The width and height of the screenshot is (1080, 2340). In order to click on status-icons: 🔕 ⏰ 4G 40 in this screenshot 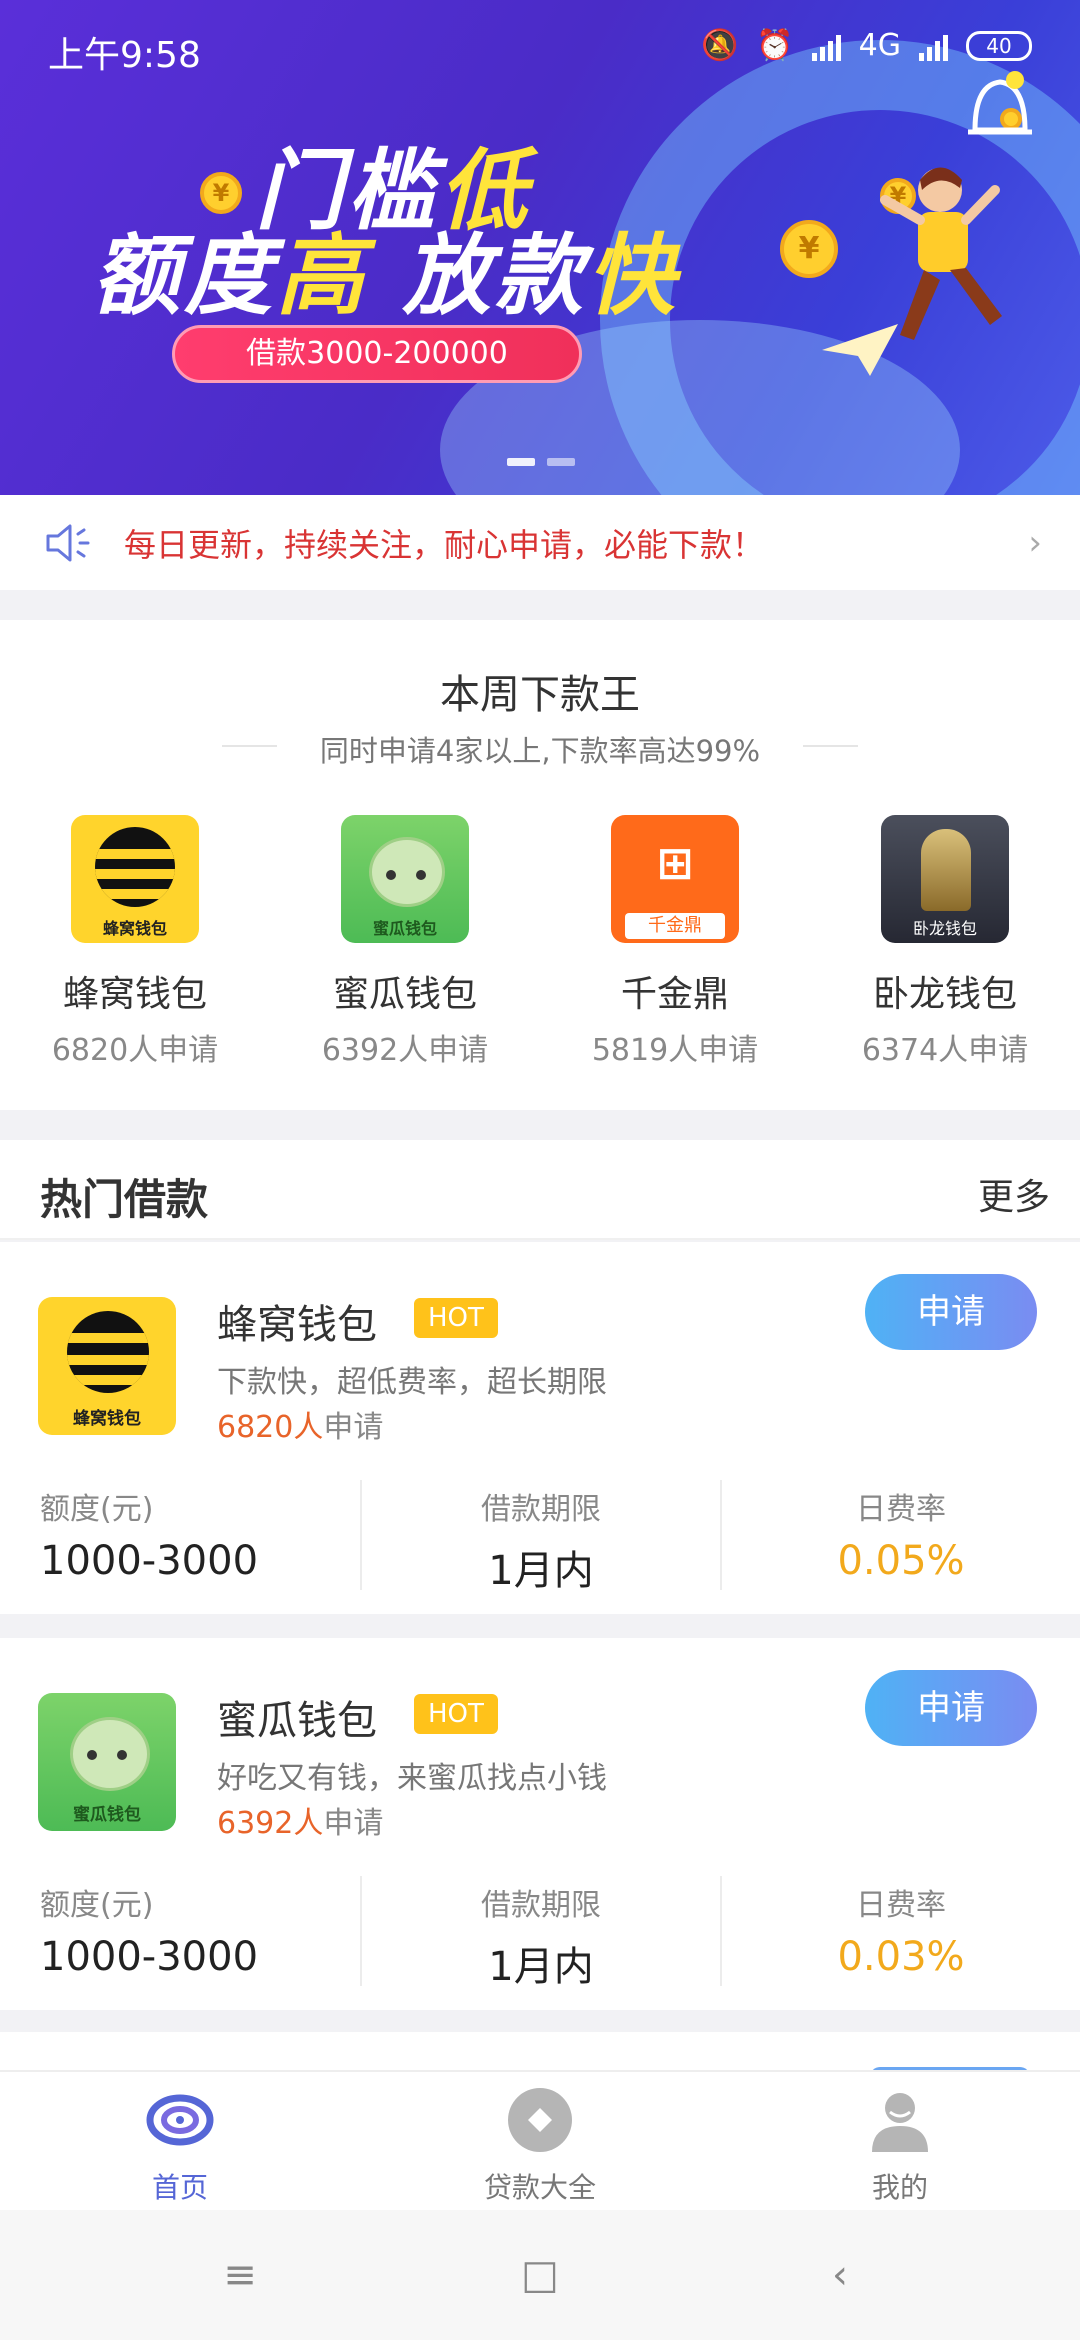, I will do `click(866, 45)`.